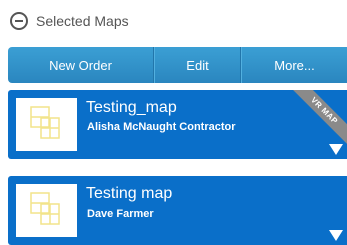  What do you see at coordinates (131, 107) in the screenshot?
I see `map-title: Testing_map` at bounding box center [131, 107].